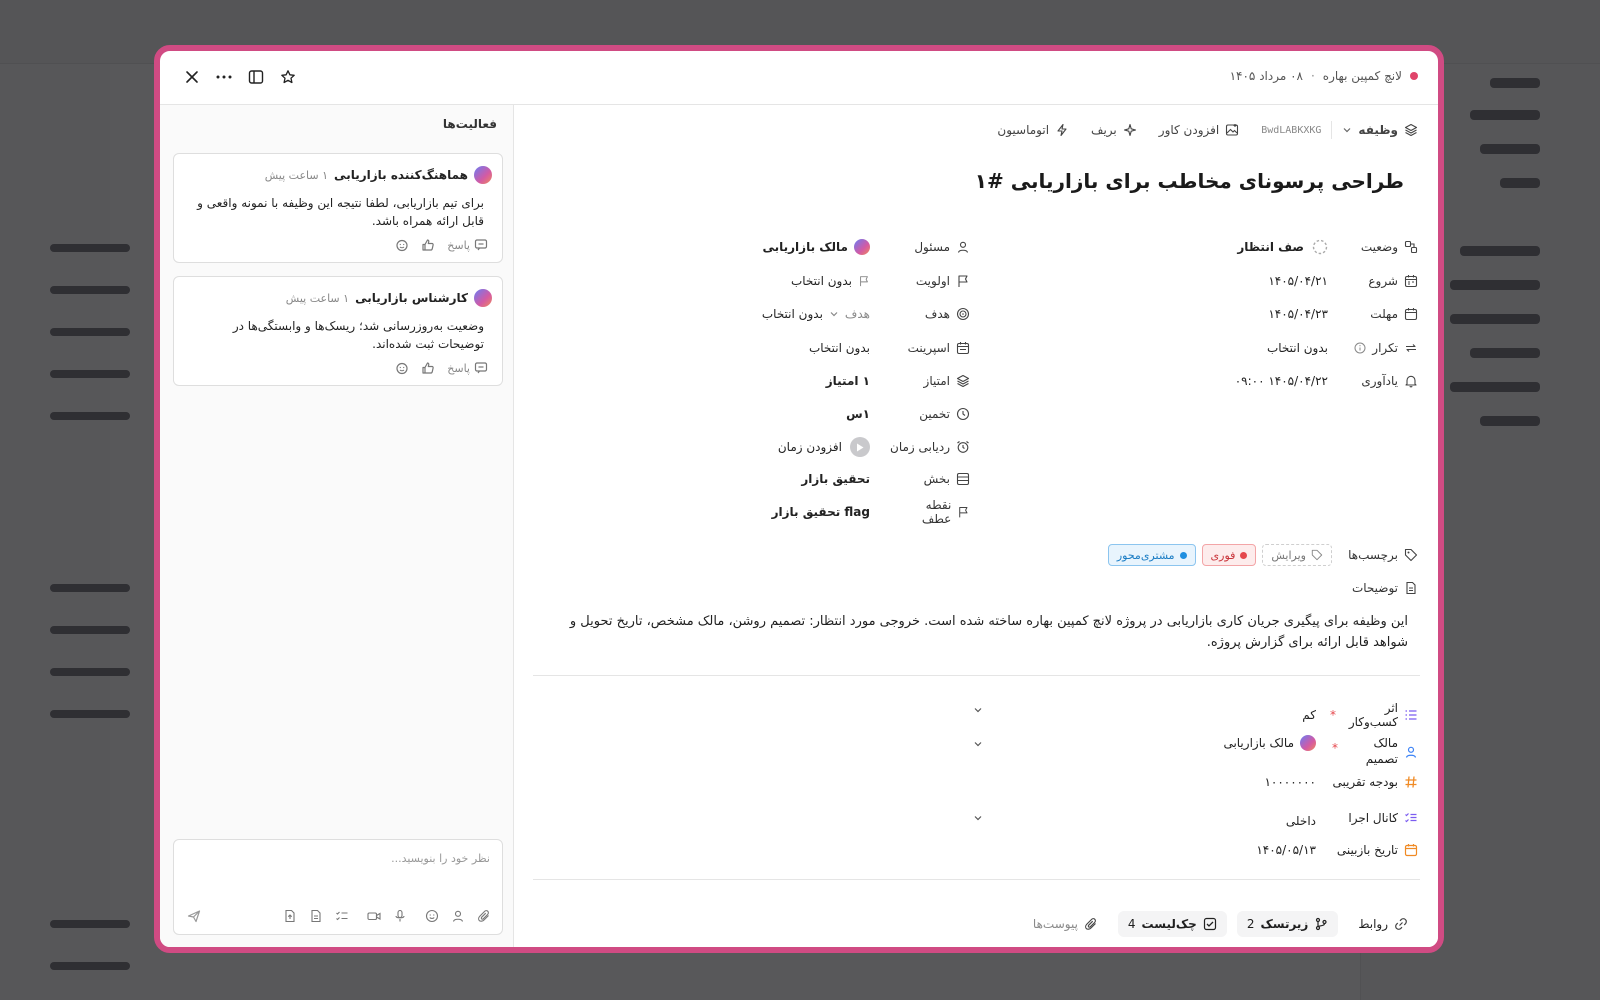 The width and height of the screenshot is (1600, 1000). I want to click on paperclip-icon, so click(1090, 924).